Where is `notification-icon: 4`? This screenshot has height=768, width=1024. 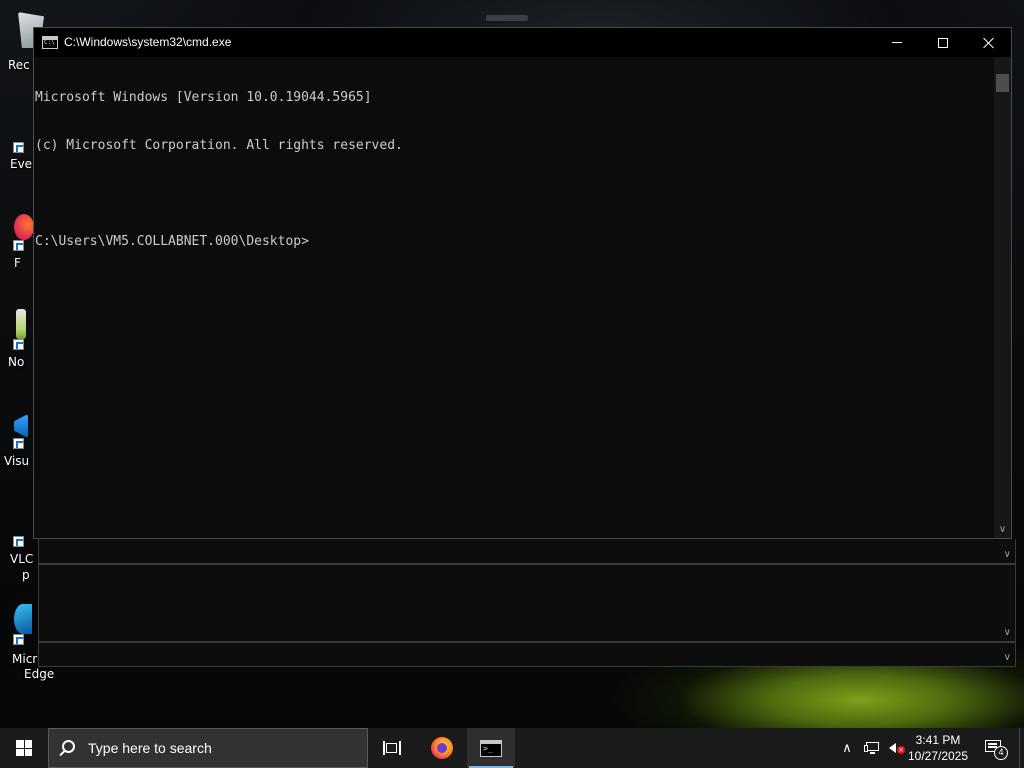 notification-icon: 4 is located at coordinates (996, 750).